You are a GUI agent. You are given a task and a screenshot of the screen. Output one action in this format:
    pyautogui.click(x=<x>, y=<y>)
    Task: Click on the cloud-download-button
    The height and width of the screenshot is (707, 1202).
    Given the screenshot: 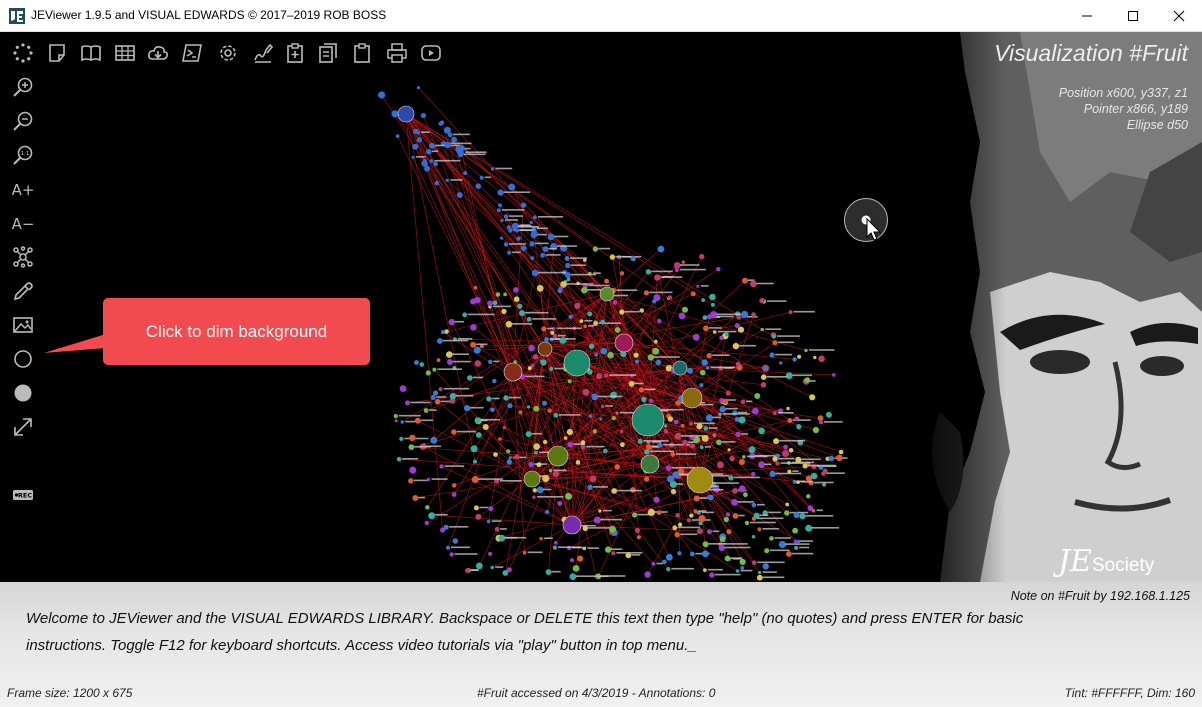 What is the action you would take?
    pyautogui.click(x=158, y=53)
    